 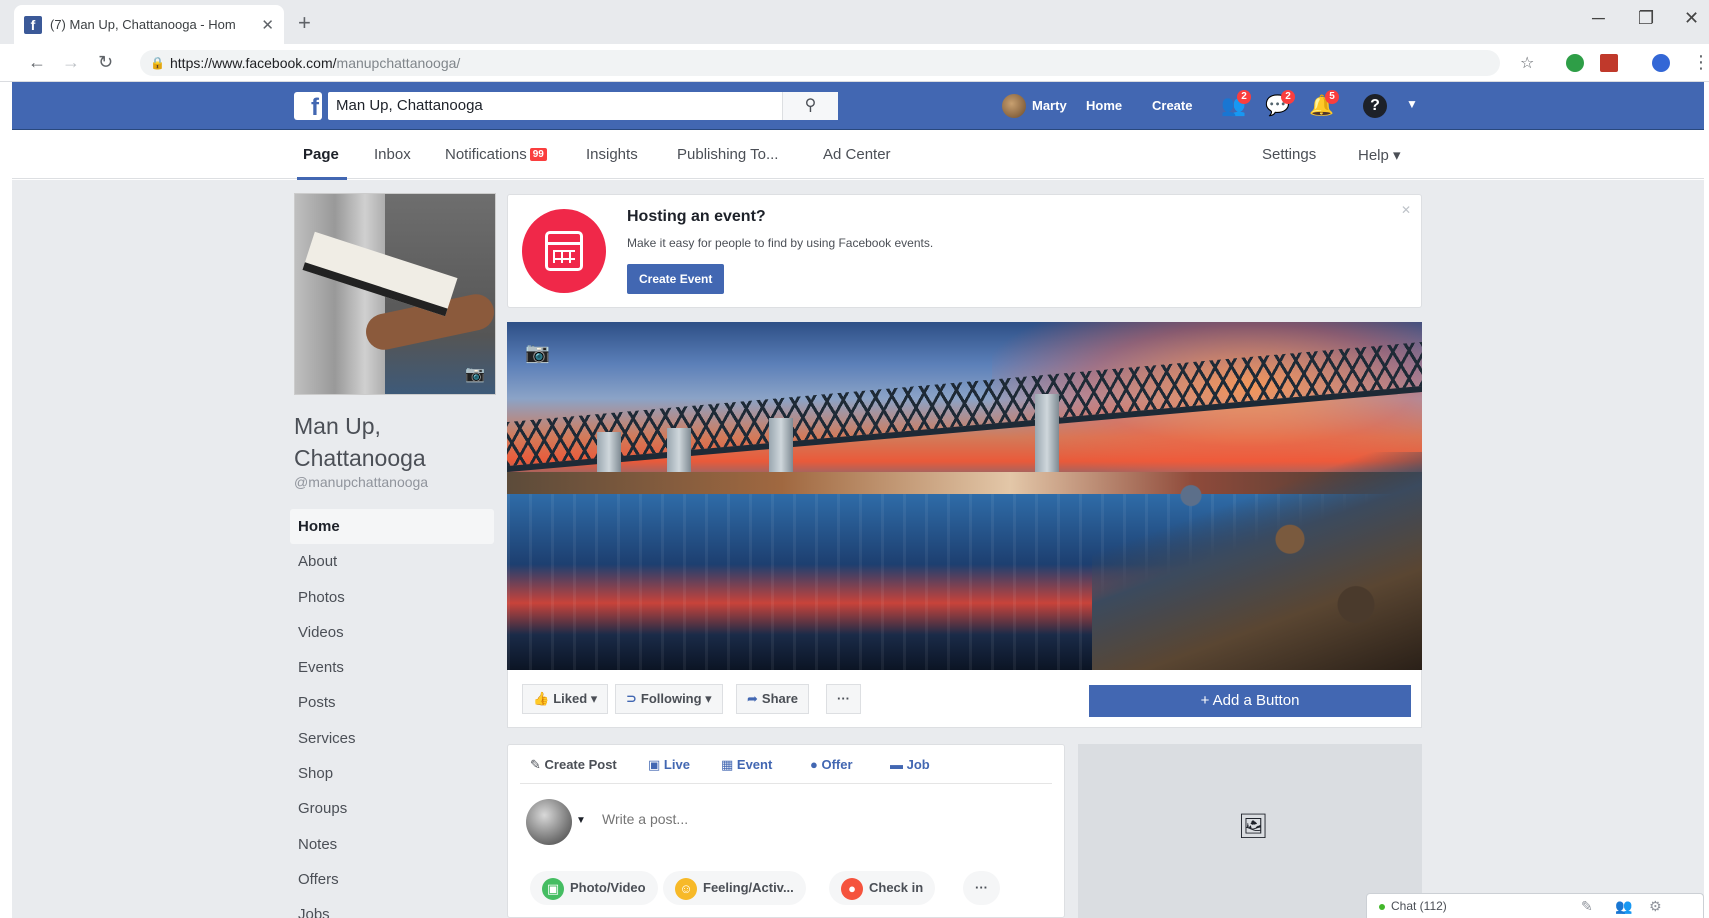 I want to click on close-window-icon: ✕, so click(x=1691, y=18).